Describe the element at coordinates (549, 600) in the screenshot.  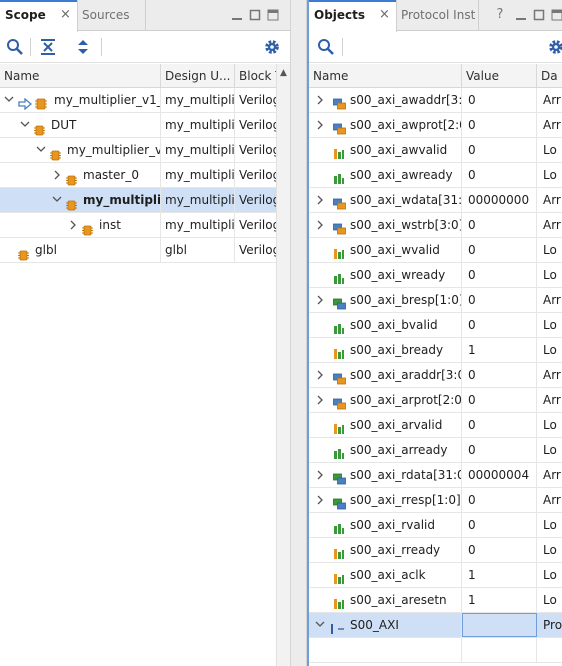
I see `object-cell-data-type: Lo` at that location.